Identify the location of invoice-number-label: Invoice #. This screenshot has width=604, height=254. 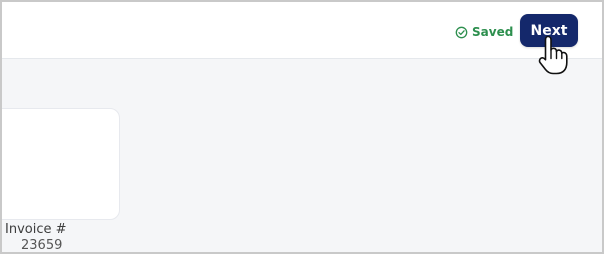
(36, 229).